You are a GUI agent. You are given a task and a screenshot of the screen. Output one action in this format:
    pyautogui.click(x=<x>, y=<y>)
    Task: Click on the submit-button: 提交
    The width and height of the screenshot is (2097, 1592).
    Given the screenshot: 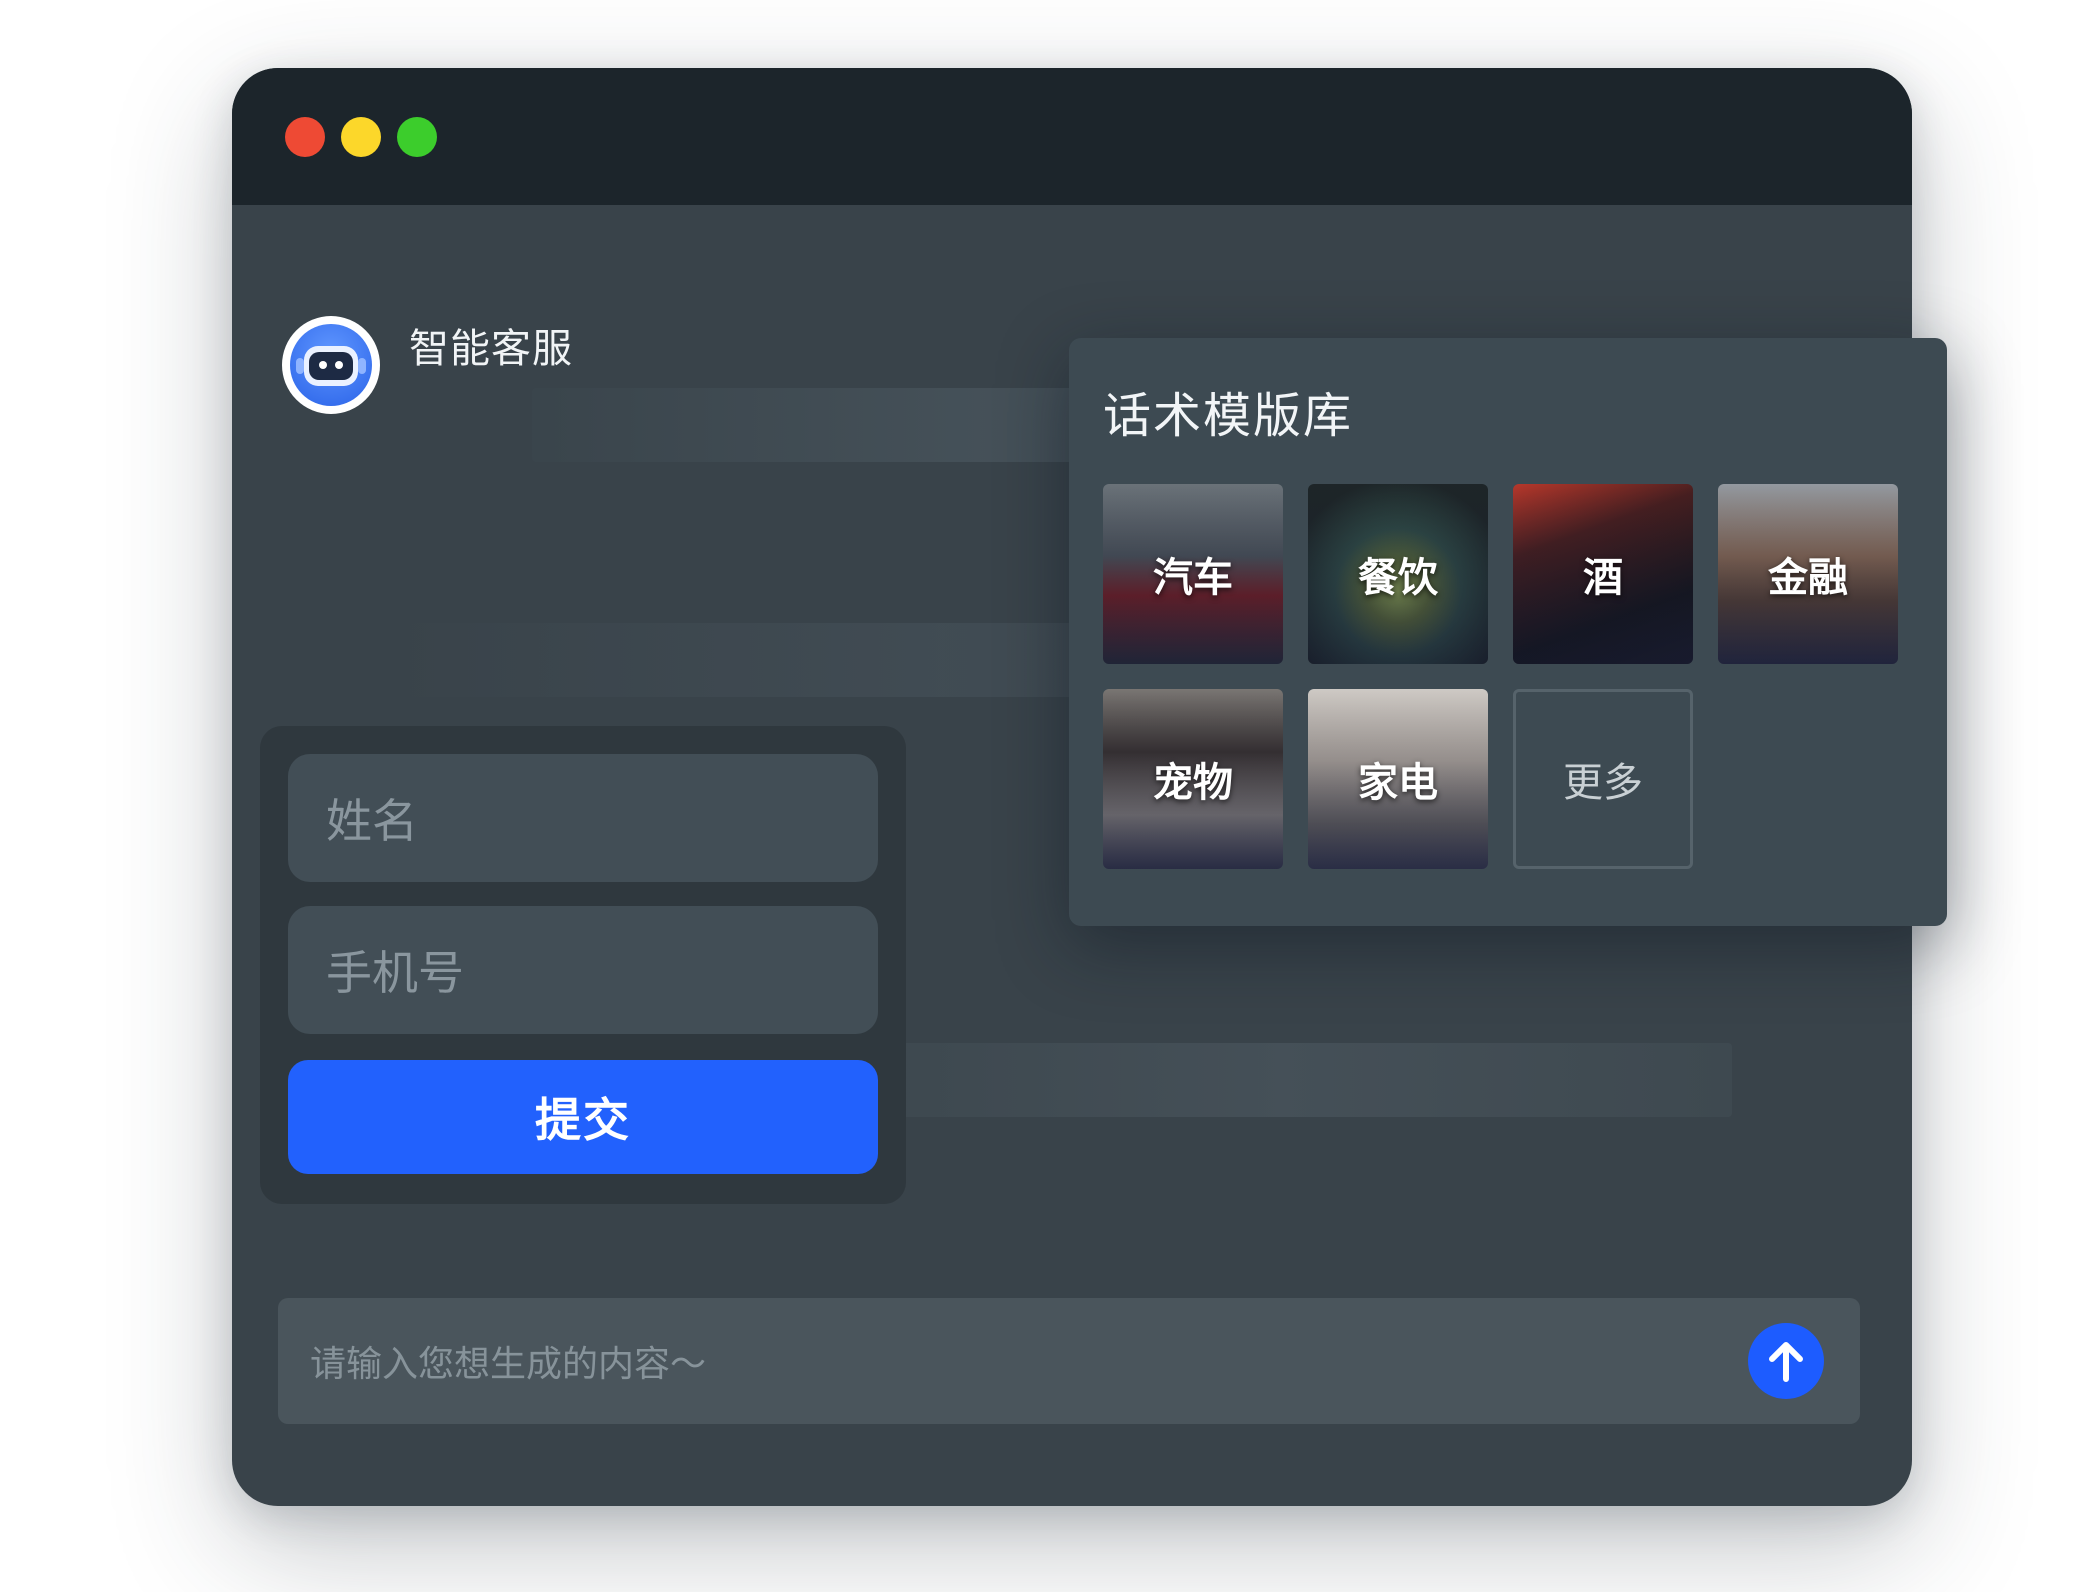 What is the action you would take?
    pyautogui.click(x=583, y=1117)
    